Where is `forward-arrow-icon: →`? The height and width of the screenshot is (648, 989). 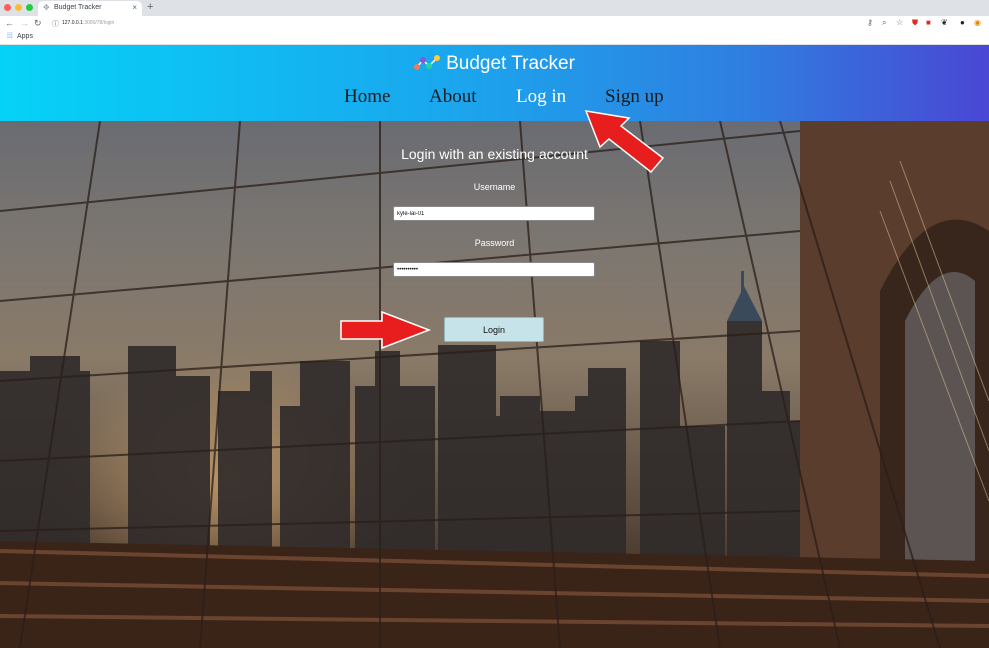 forward-arrow-icon: → is located at coordinates (24, 23).